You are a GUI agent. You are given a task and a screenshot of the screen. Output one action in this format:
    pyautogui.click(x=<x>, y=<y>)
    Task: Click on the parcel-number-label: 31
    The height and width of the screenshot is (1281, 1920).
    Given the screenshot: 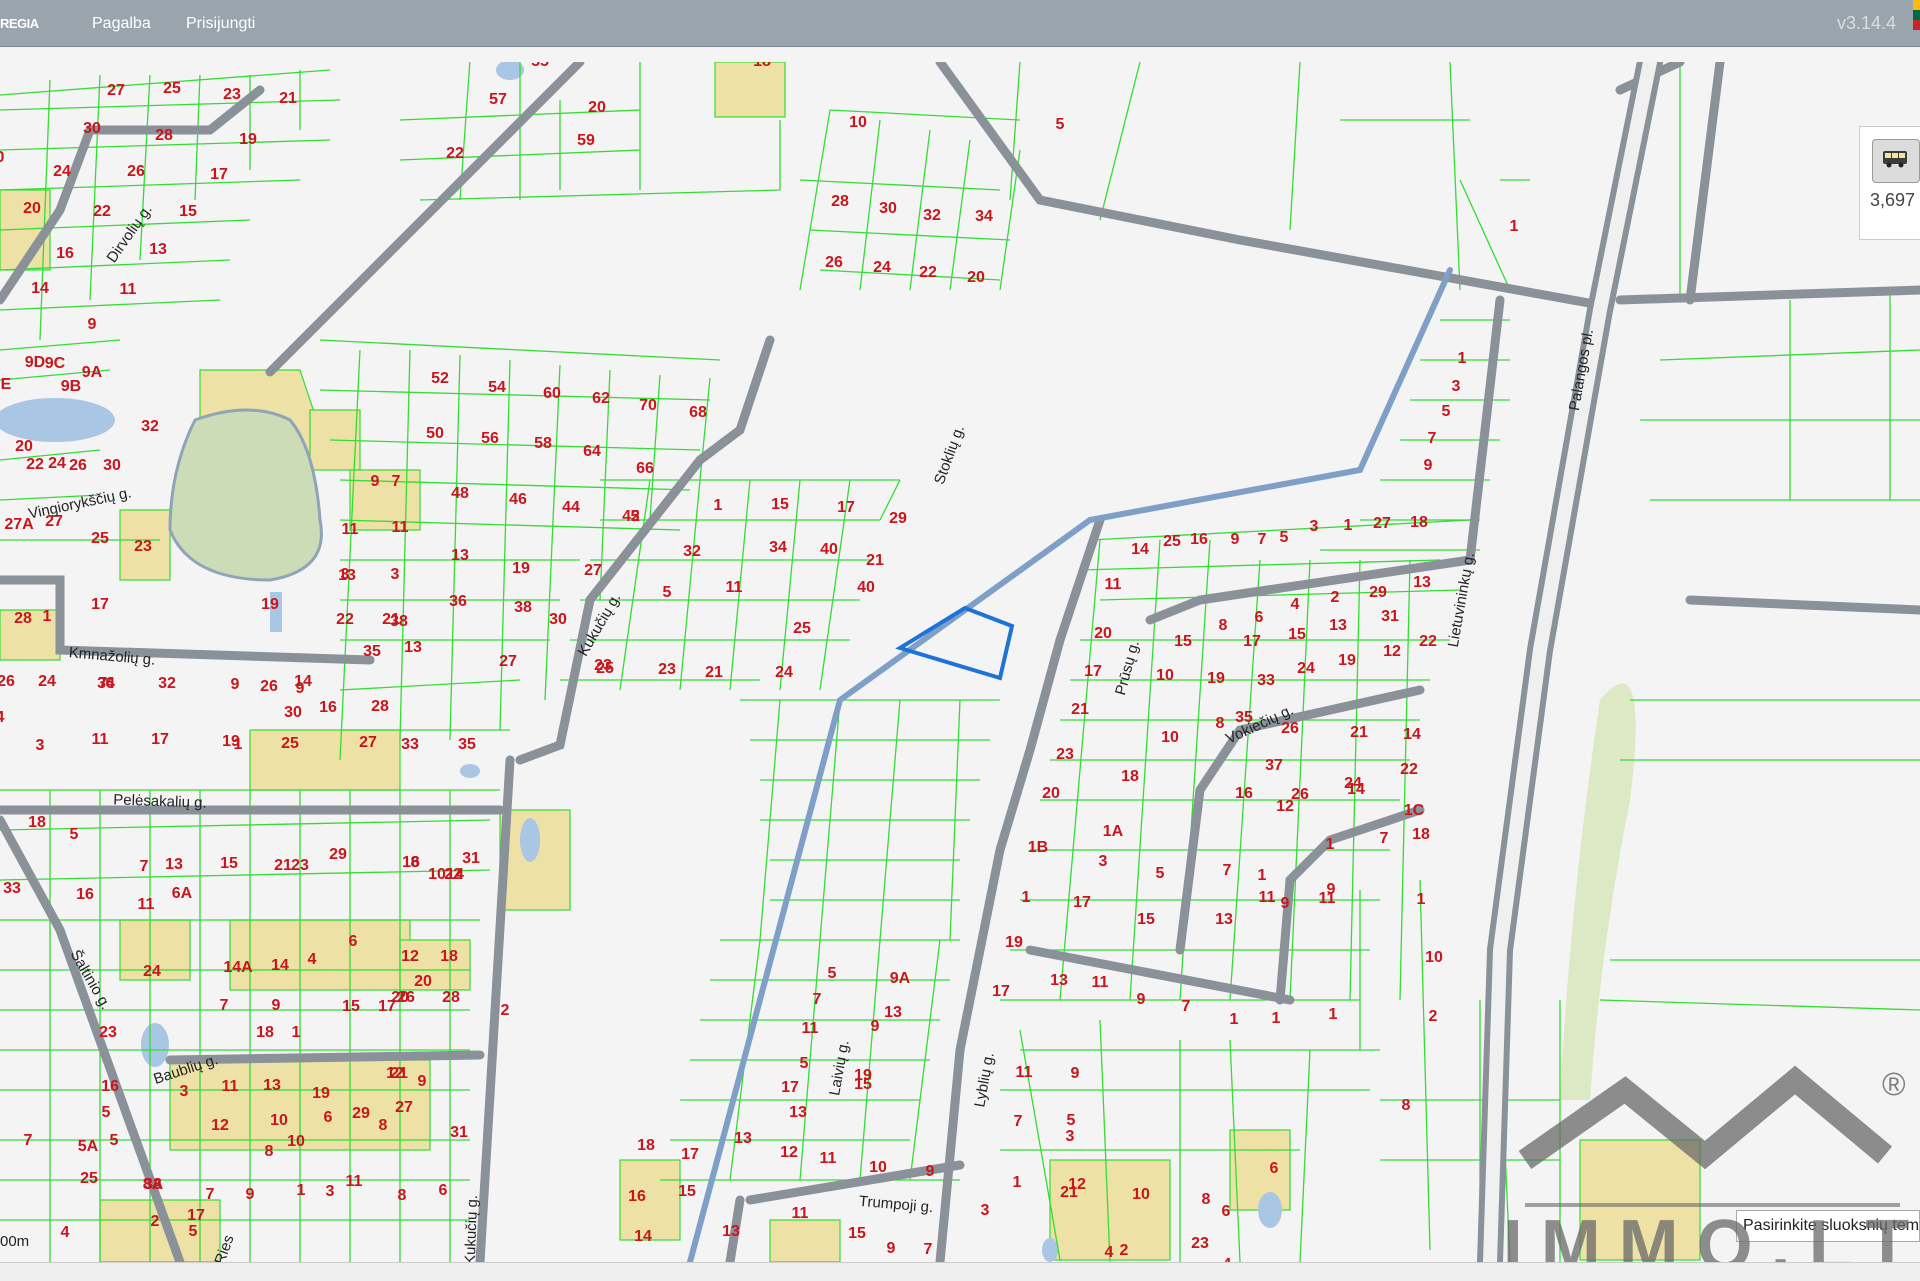 What is the action you would take?
    pyautogui.click(x=471, y=858)
    